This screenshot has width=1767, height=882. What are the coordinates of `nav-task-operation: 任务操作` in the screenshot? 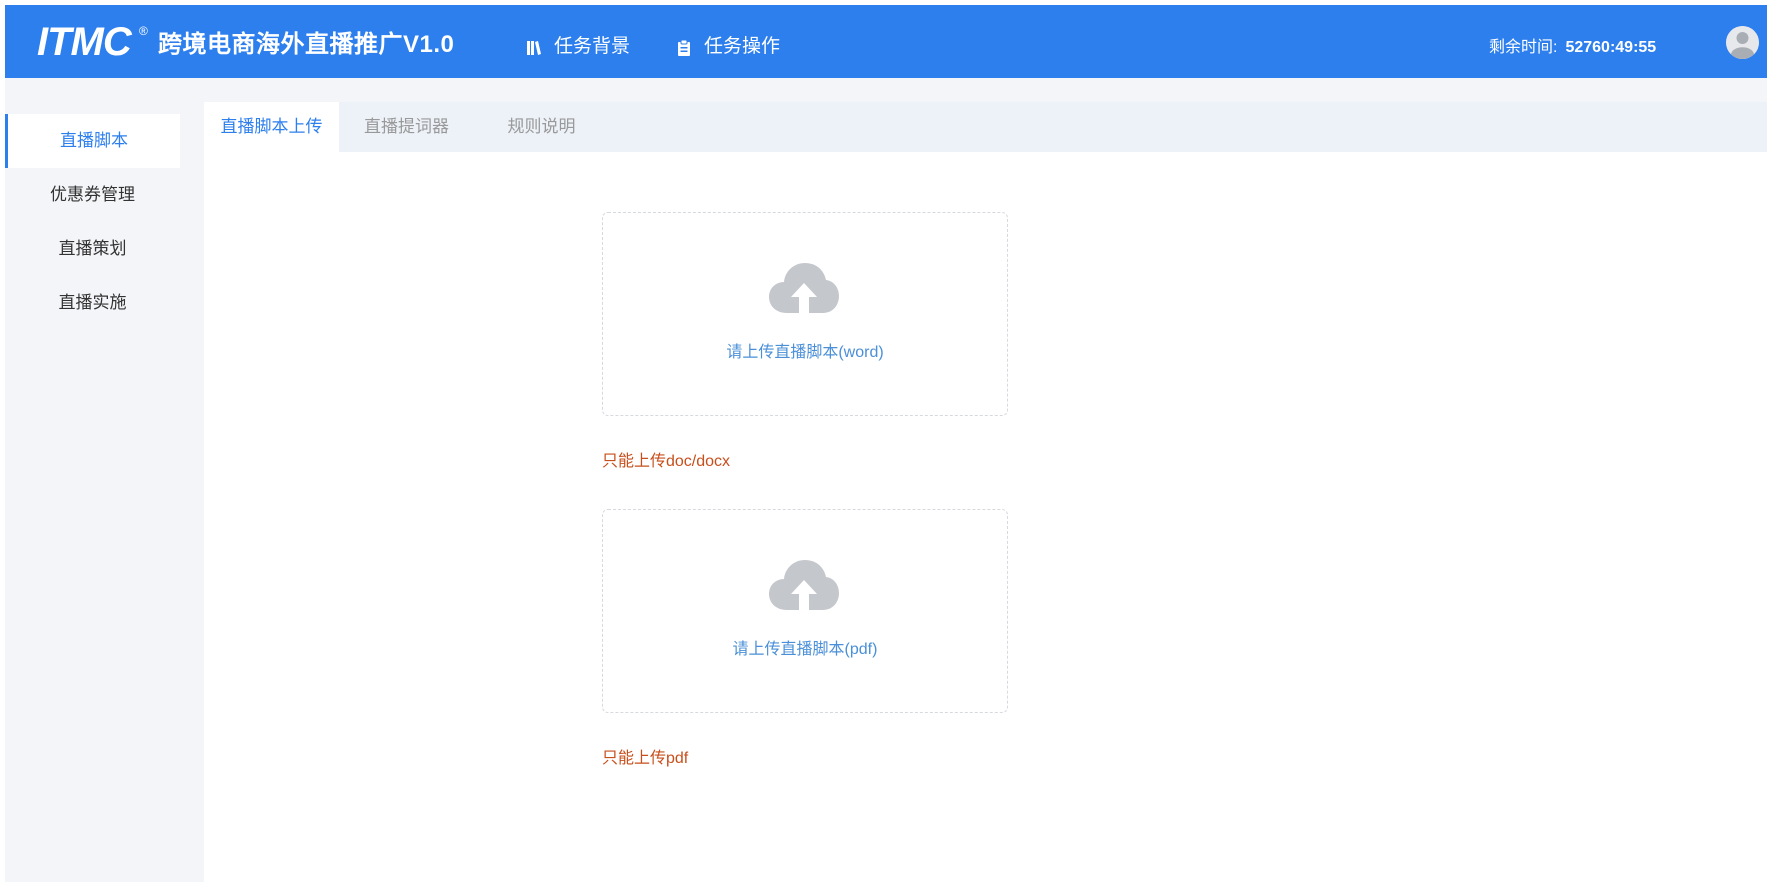 It's located at (728, 47).